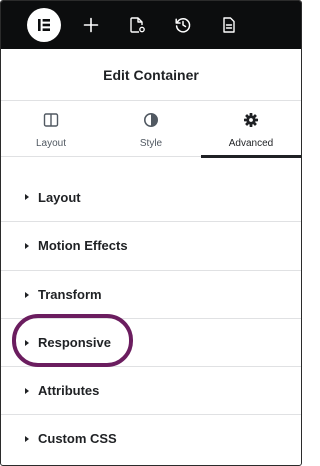  Describe the element at coordinates (183, 25) in the screenshot. I see `history-icon` at that location.